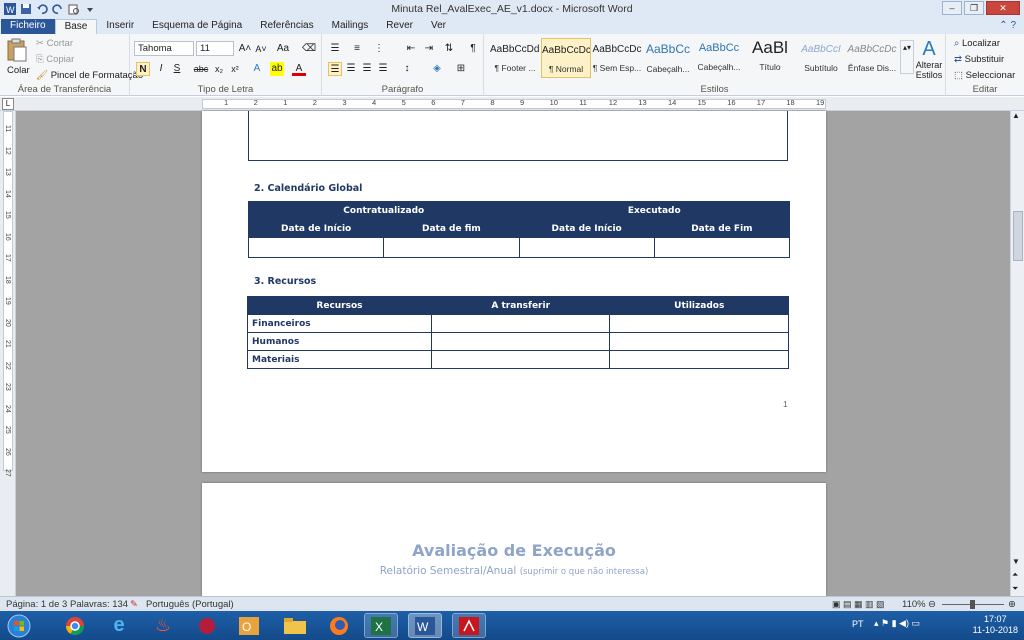 This screenshot has height=640, width=1024. I want to click on next-page-icon: ⏷, so click(1015, 589).